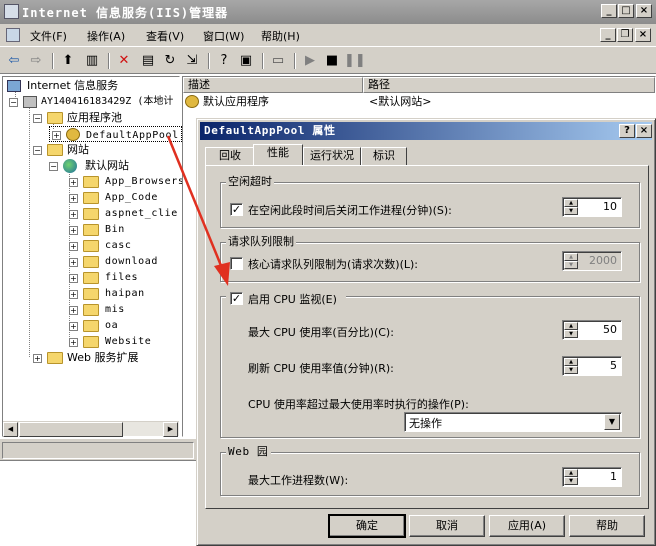  I want to click on queue-checkbox, so click(236, 263).